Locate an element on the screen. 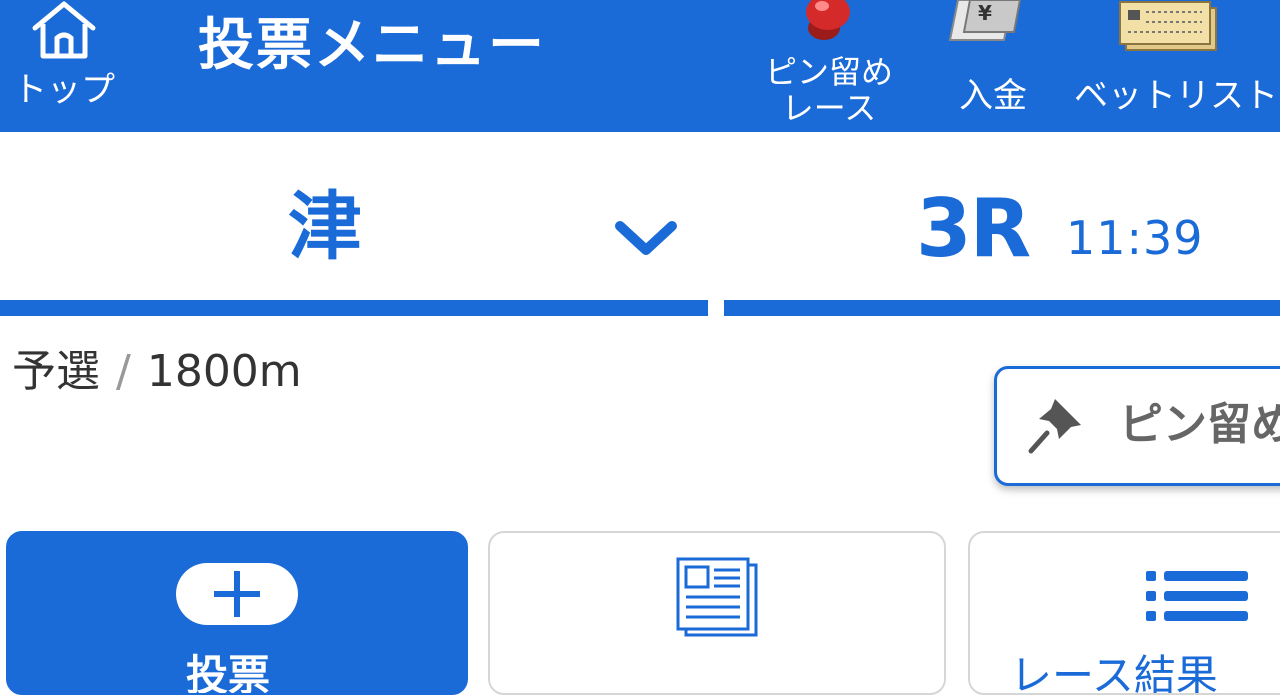 The image size is (1280, 695). top-label: トップ is located at coordinates (64, 90).